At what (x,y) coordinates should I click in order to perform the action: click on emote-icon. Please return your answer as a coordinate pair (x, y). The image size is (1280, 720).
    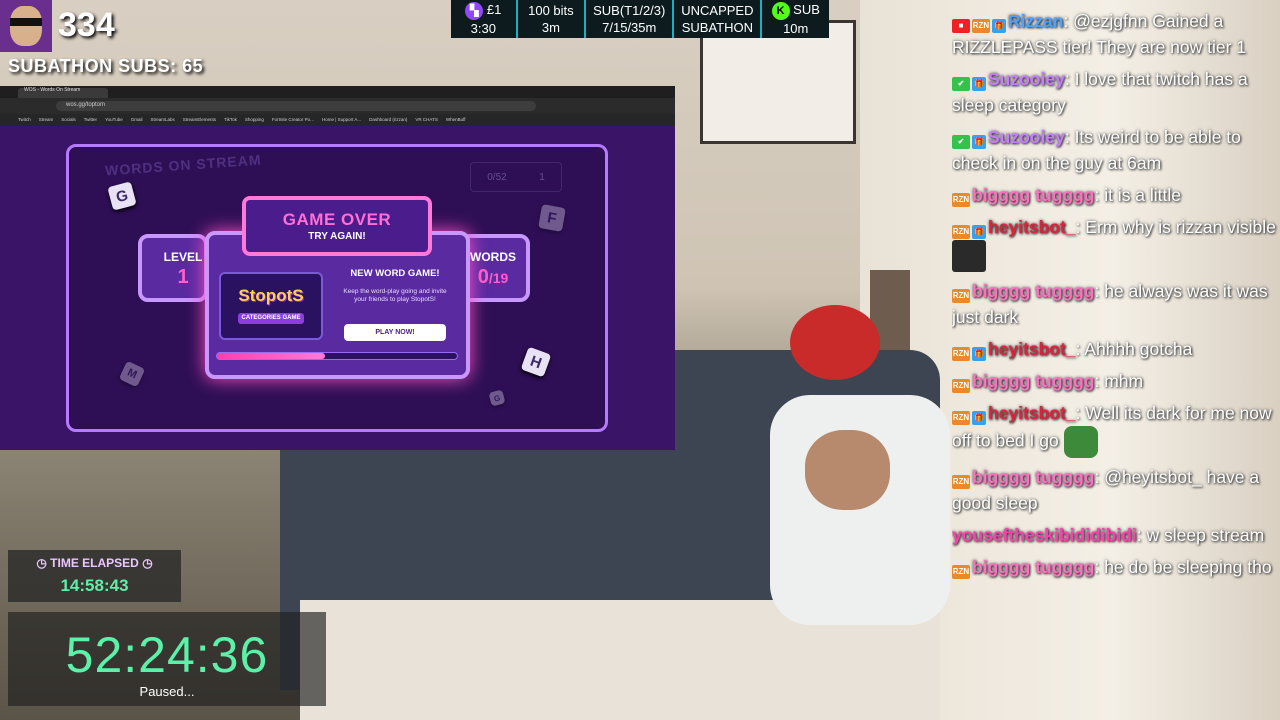
    Looking at the image, I should click on (969, 256).